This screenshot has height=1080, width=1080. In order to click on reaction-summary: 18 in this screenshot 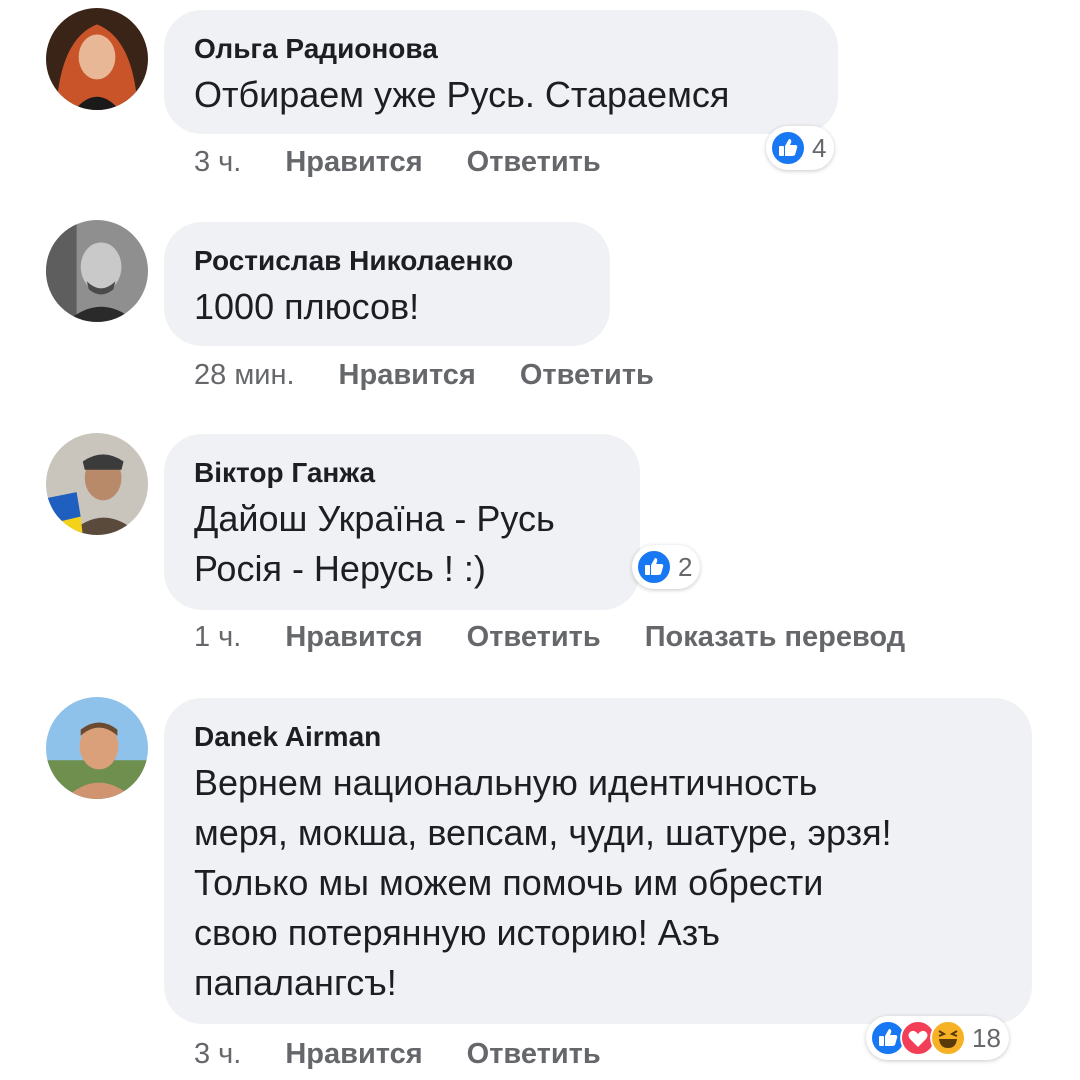, I will do `click(937, 1038)`.